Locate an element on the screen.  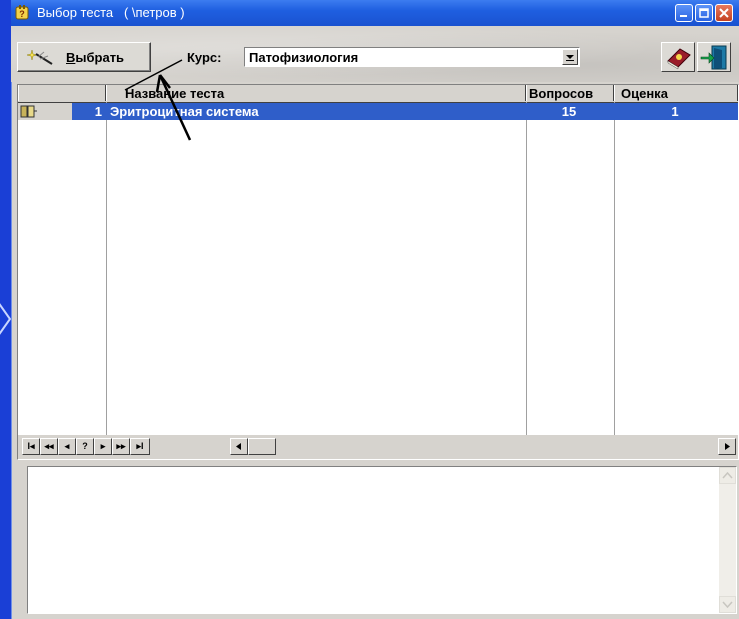
close-button is located at coordinates (724, 13).